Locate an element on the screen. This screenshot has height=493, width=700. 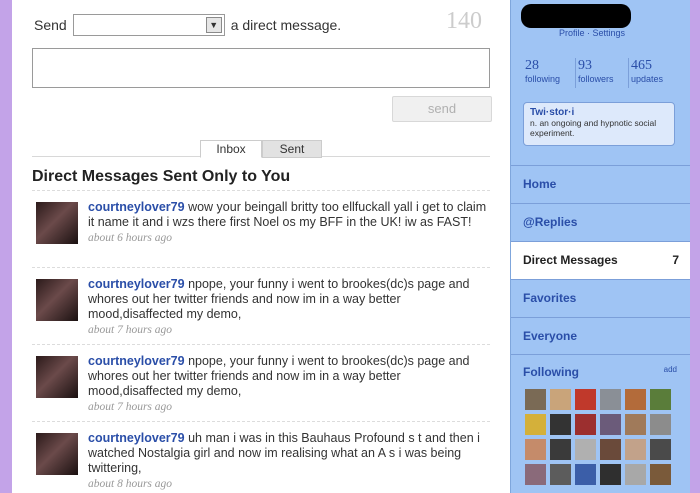
message-input is located at coordinates (261, 68).